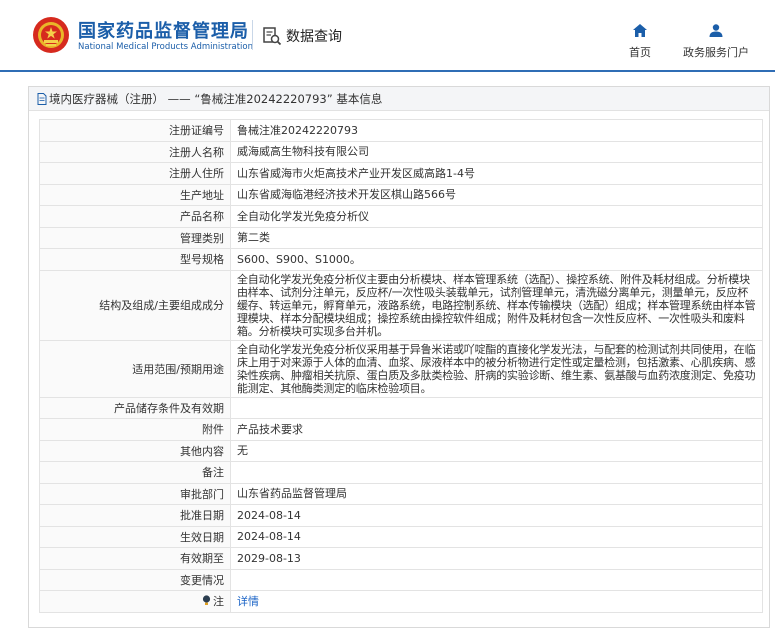  Describe the element at coordinates (248, 601) in the screenshot. I see `details-link: 详情` at that location.